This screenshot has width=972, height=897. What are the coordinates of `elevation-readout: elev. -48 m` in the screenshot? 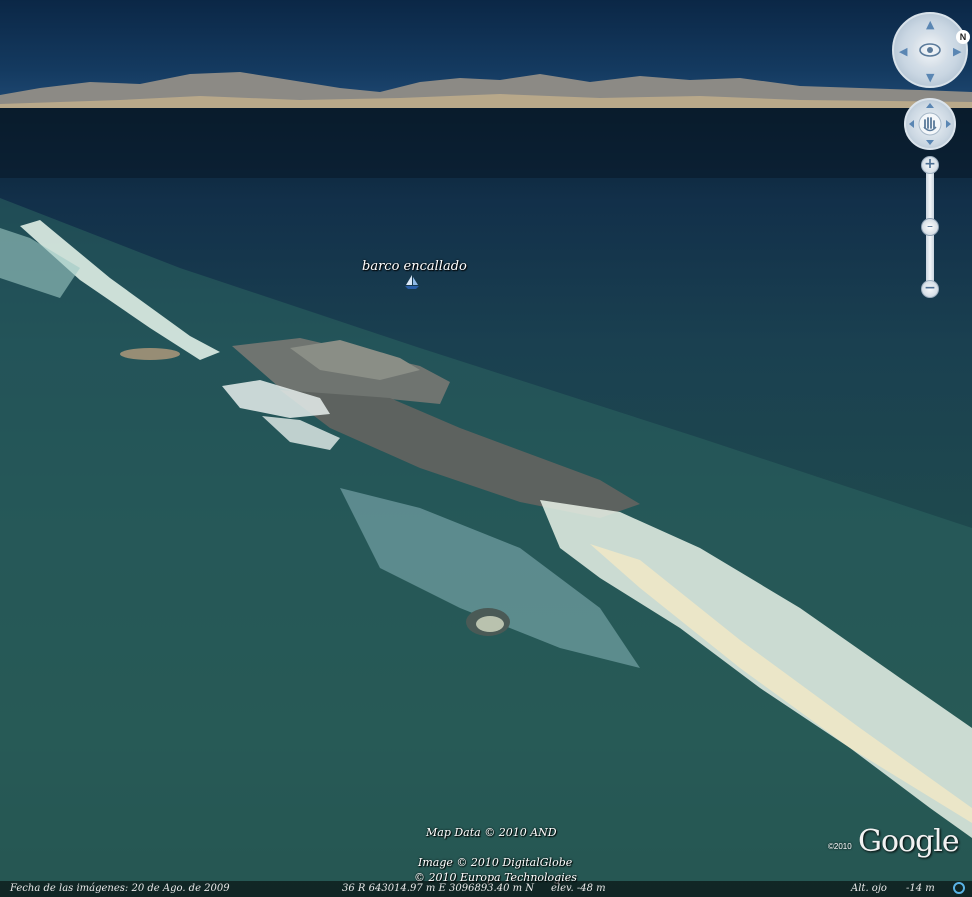 It's located at (578, 888).